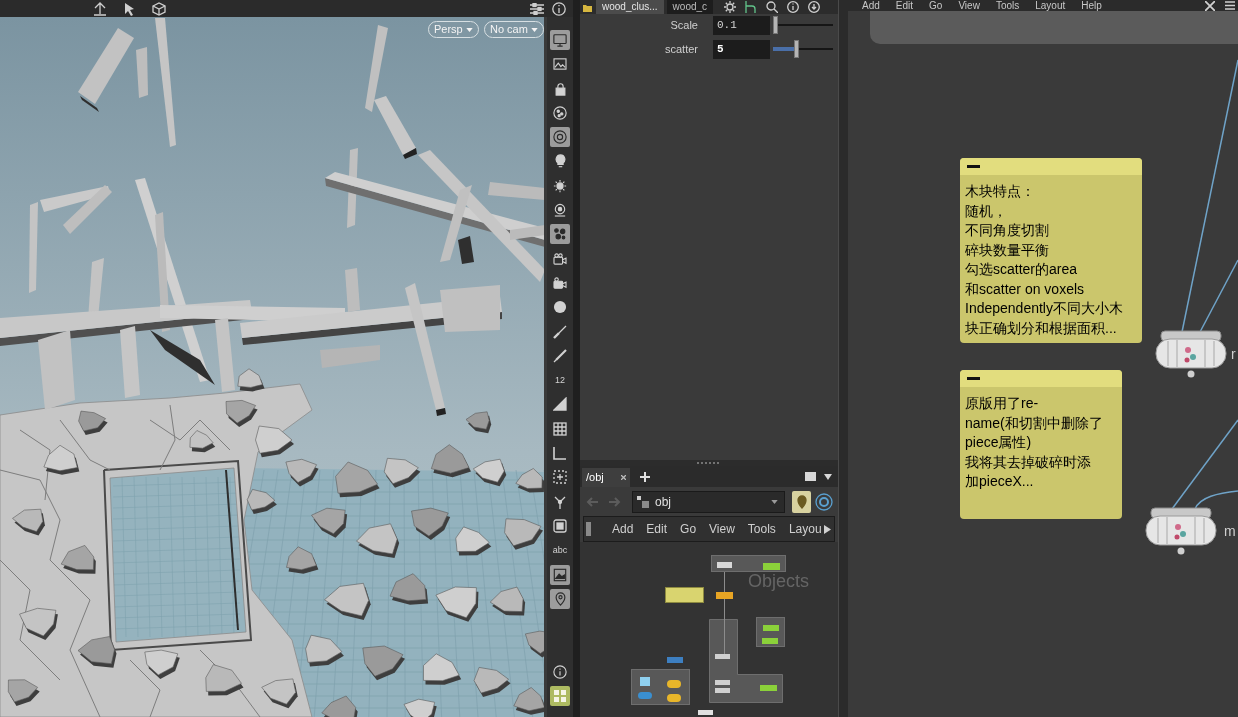  I want to click on pin-toggle, so click(801, 501).